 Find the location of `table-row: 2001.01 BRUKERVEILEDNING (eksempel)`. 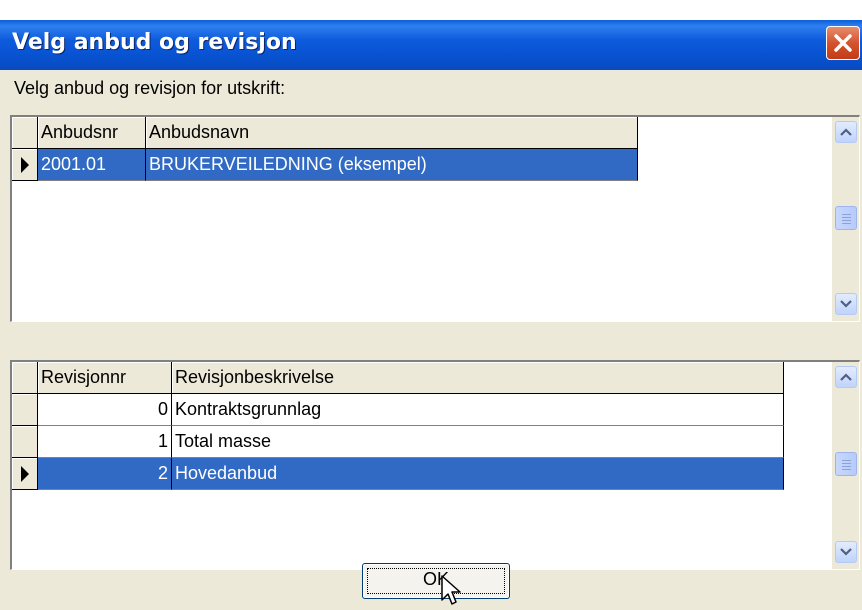

table-row: 2001.01 BRUKERVEILEDNING (eksempel) is located at coordinates (325, 165).